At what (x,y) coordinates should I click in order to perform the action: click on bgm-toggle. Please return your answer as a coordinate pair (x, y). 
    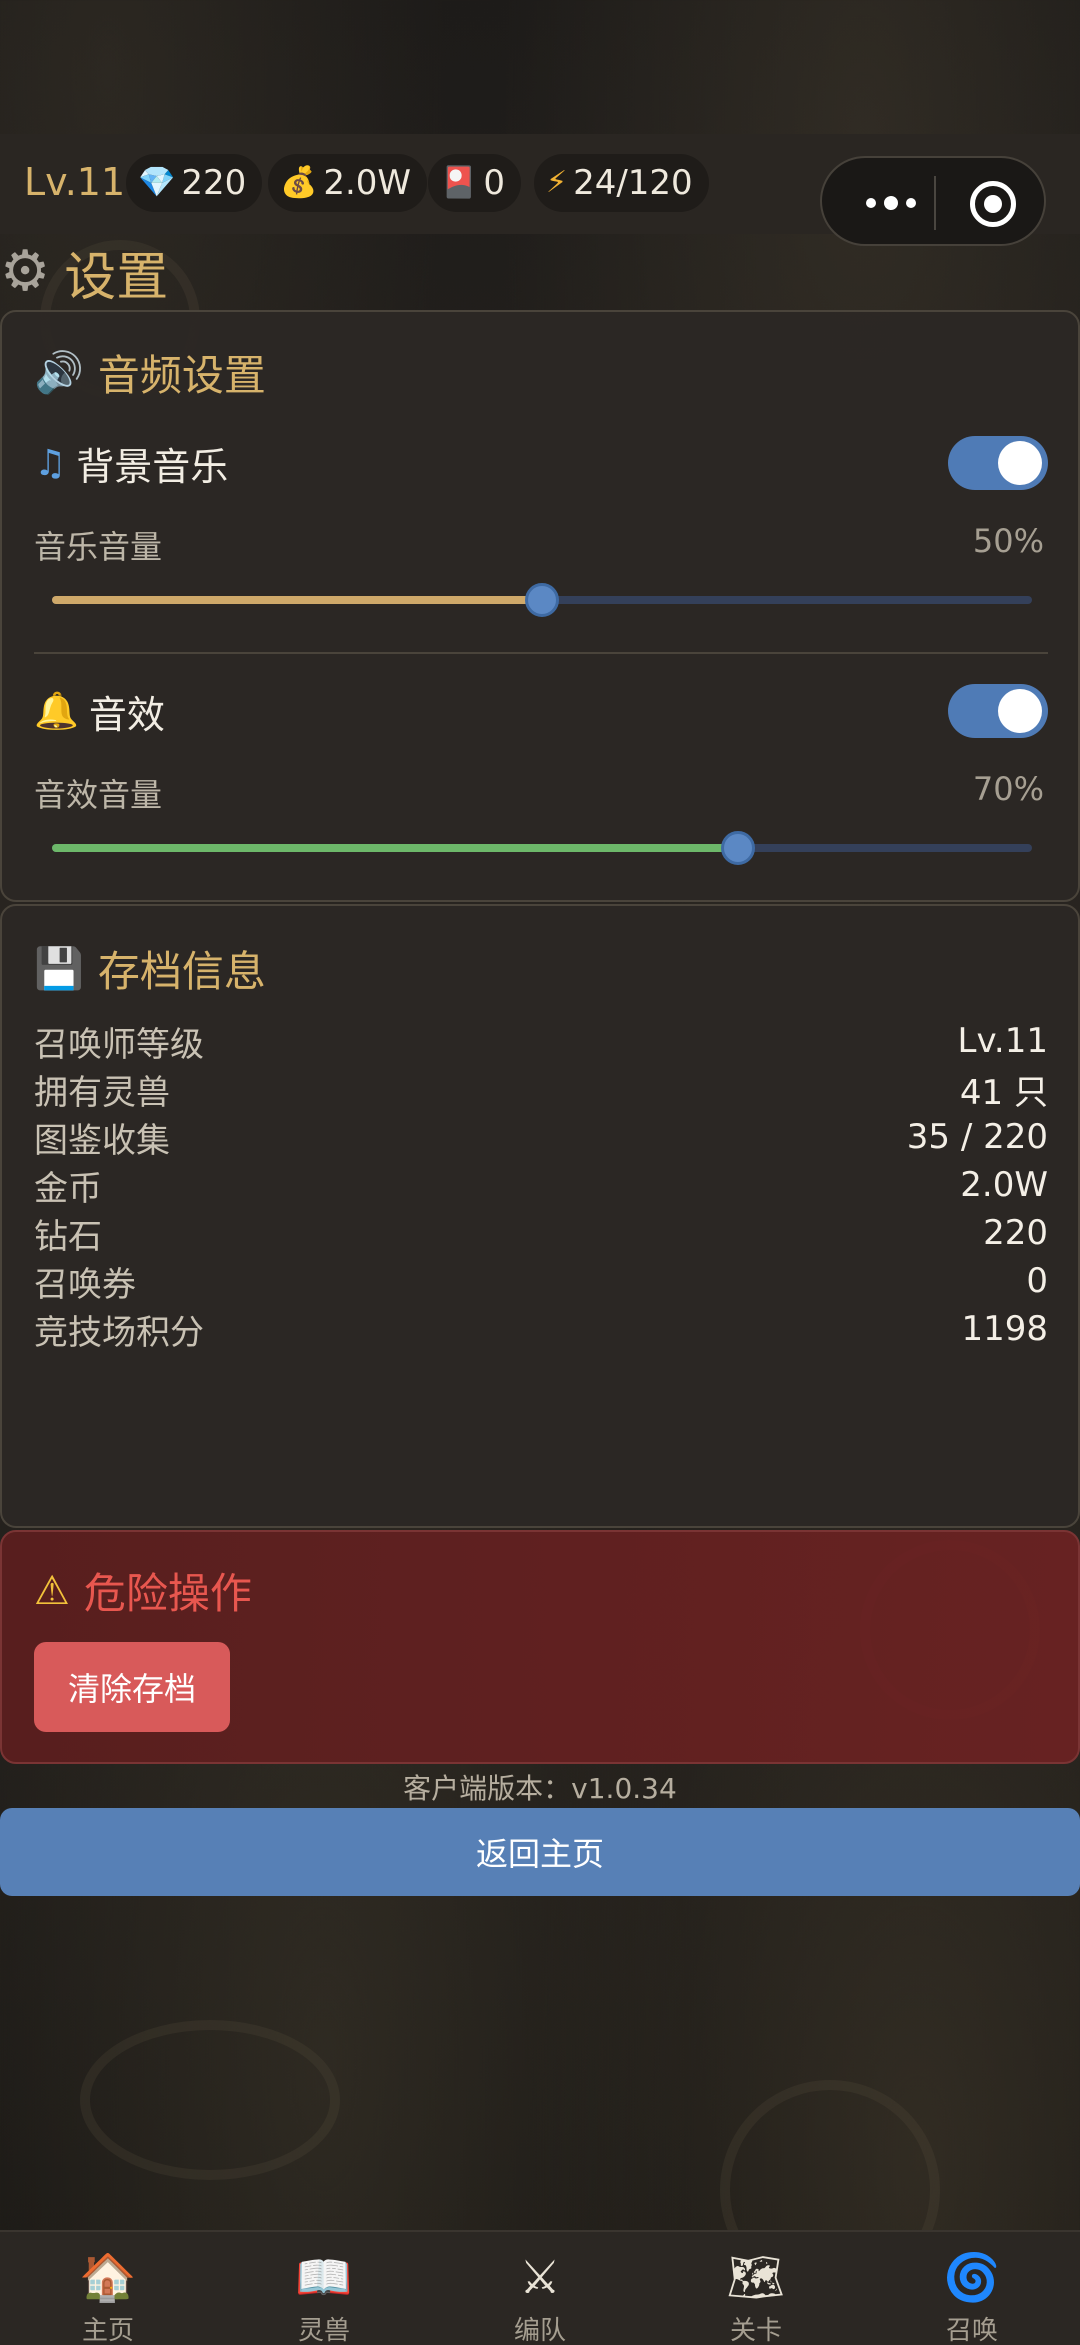
    Looking at the image, I should click on (998, 463).